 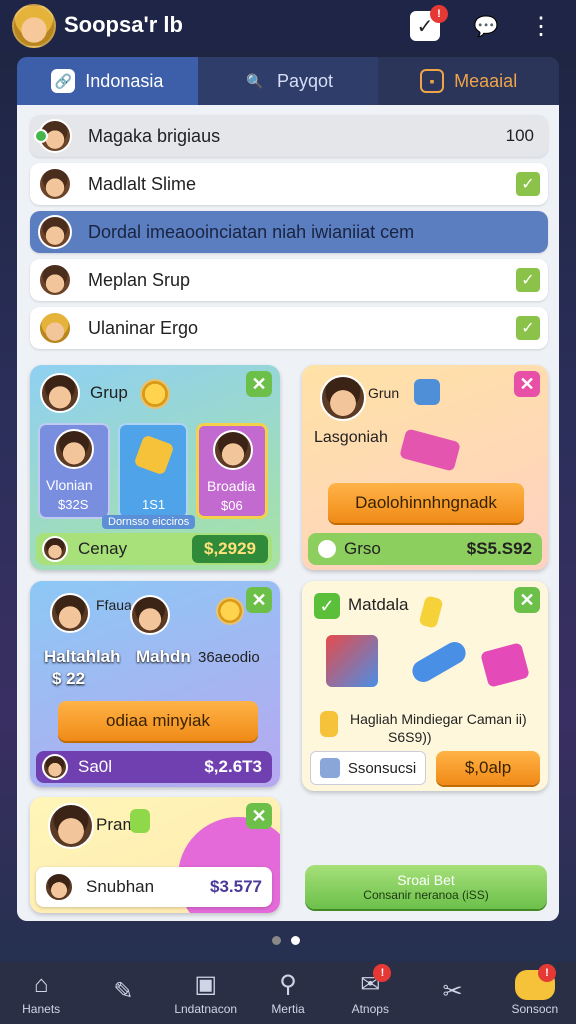 I want to click on list-item: Madlalt Slime ✓, so click(x=289, y=184).